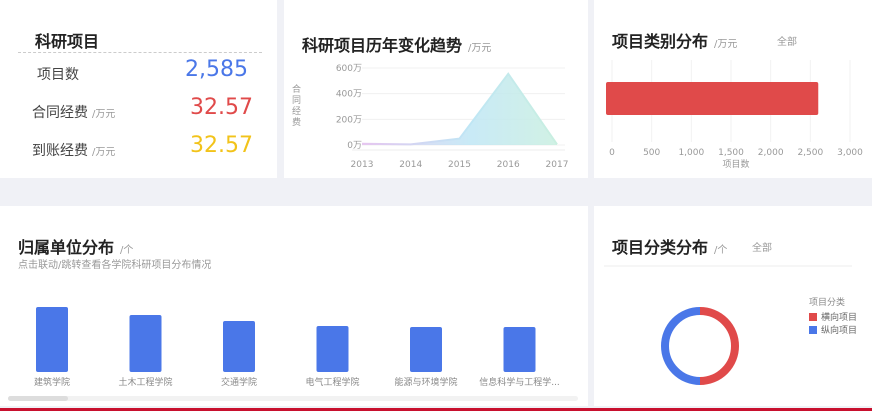 This screenshot has height=411, width=872. What do you see at coordinates (459, 165) in the screenshot?
I see `trend-xtick: 2015` at bounding box center [459, 165].